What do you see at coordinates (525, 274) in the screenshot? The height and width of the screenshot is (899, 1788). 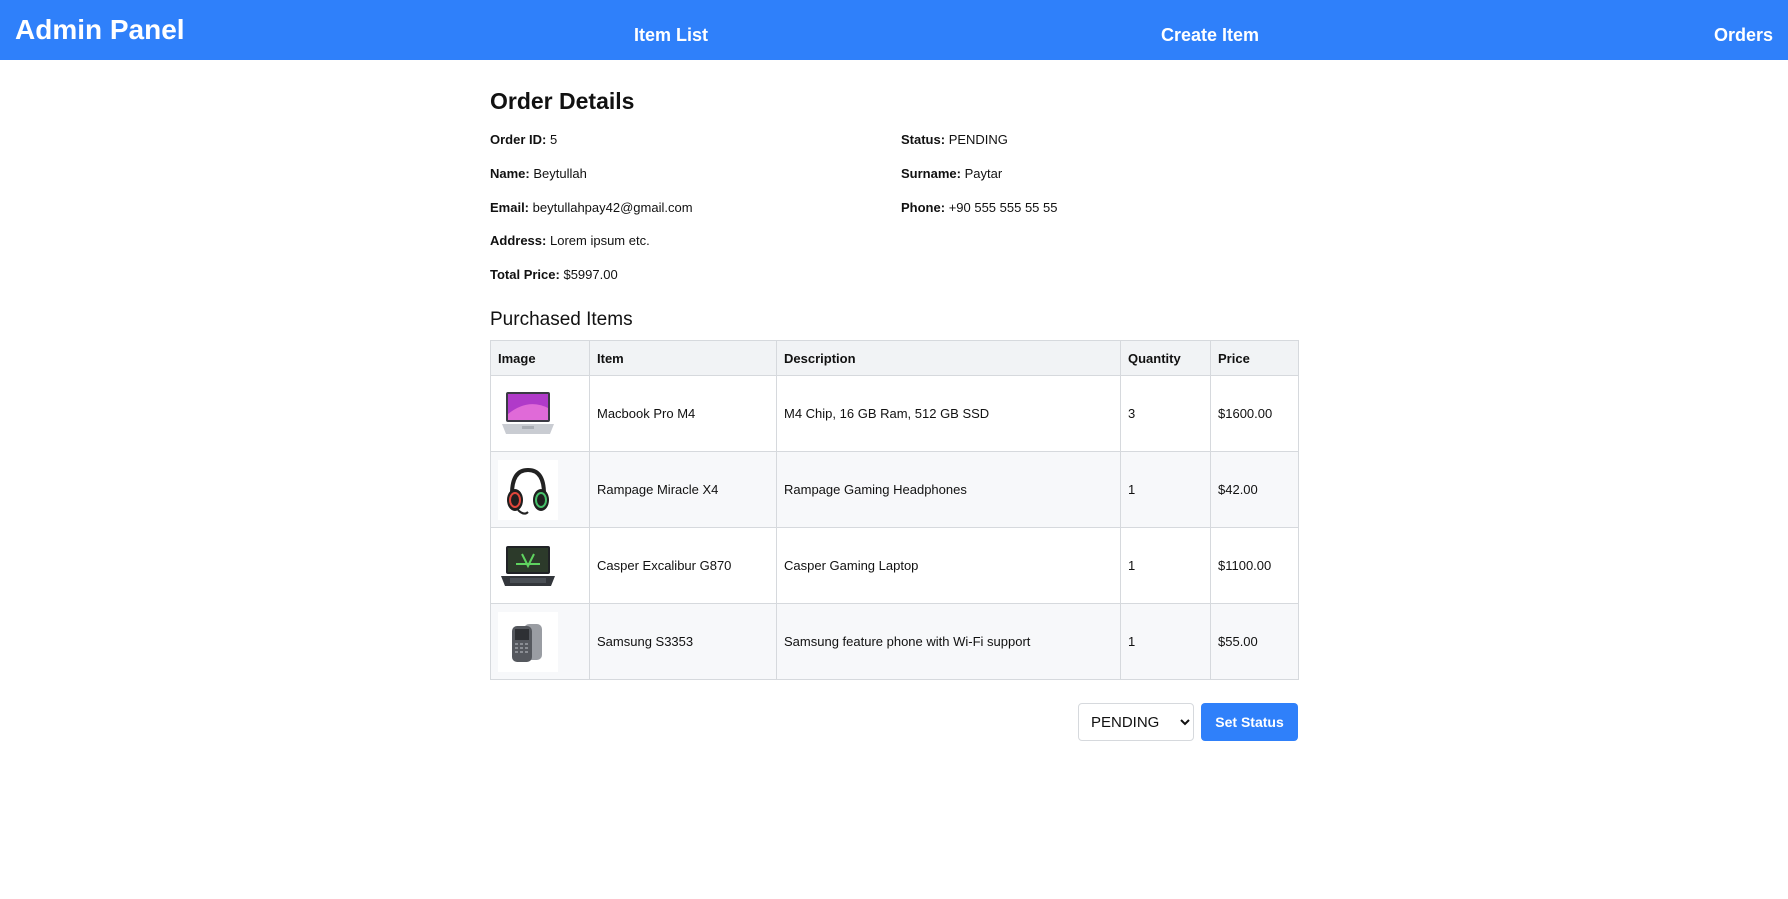 I see `total-price-label: Total Price:` at bounding box center [525, 274].